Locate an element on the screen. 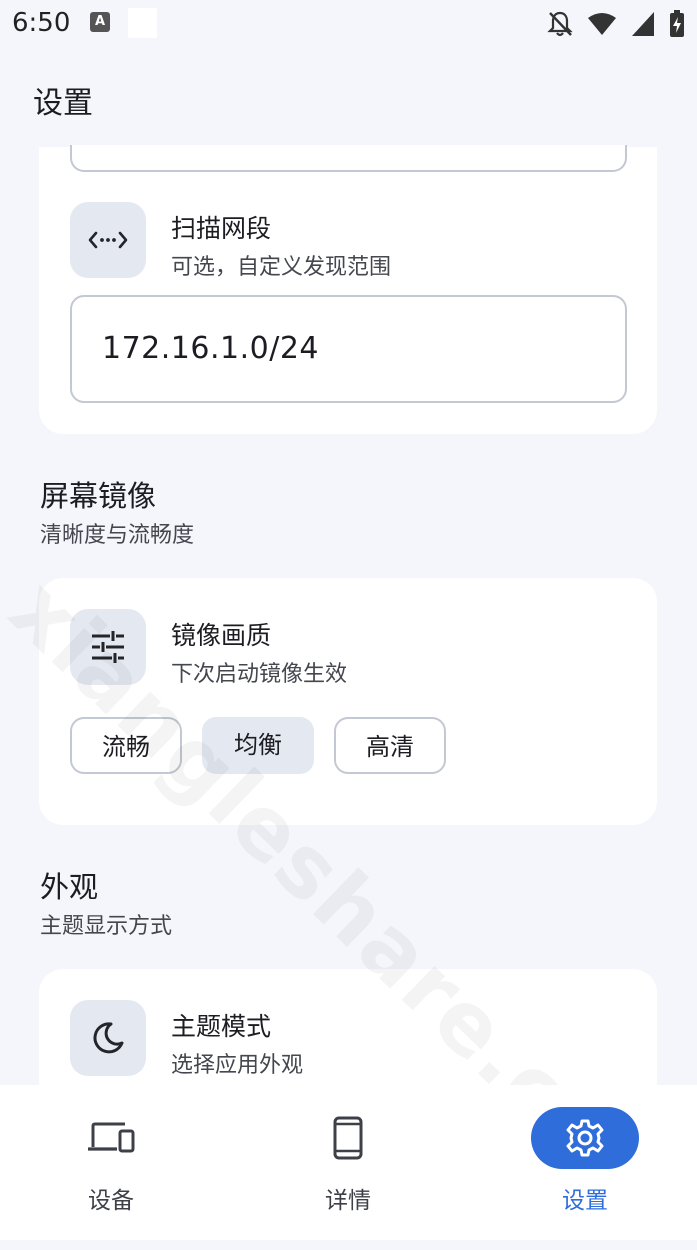  scan-range-input: 172.16.1.0/24 is located at coordinates (348, 349).